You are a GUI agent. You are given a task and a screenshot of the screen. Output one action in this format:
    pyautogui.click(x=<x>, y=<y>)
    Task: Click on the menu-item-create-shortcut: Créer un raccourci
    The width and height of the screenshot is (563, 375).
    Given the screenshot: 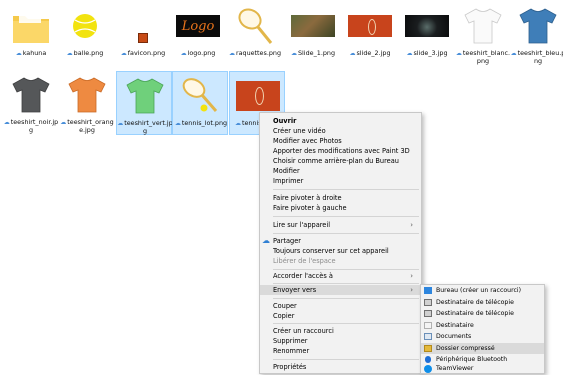 What is the action you would take?
    pyautogui.click(x=340, y=331)
    